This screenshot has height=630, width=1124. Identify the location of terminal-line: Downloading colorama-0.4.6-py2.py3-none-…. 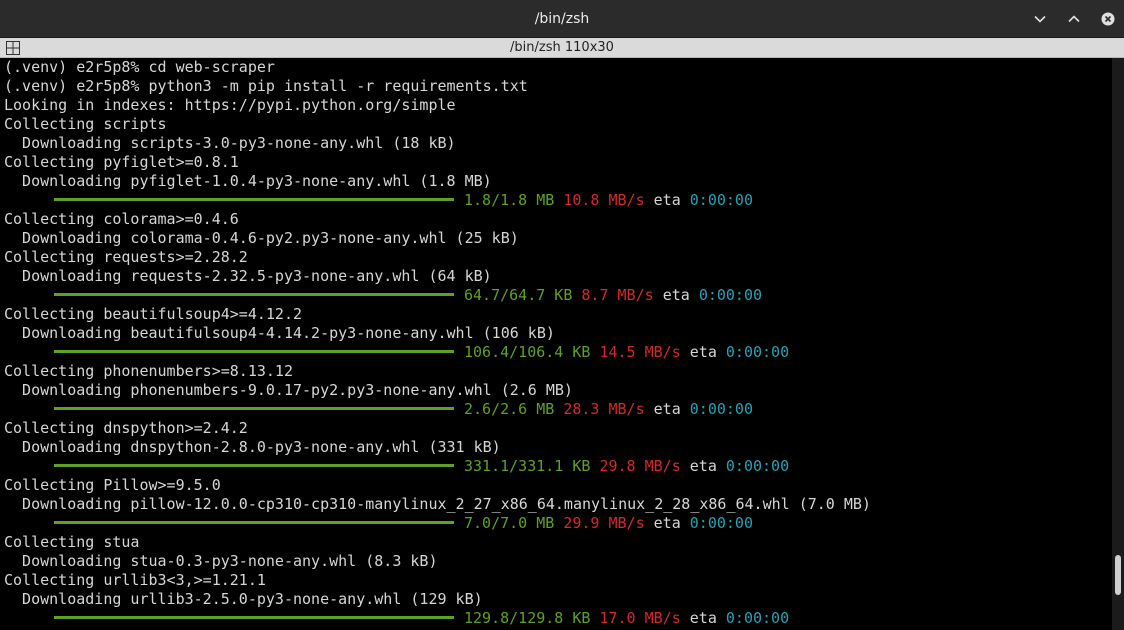
(261, 238).